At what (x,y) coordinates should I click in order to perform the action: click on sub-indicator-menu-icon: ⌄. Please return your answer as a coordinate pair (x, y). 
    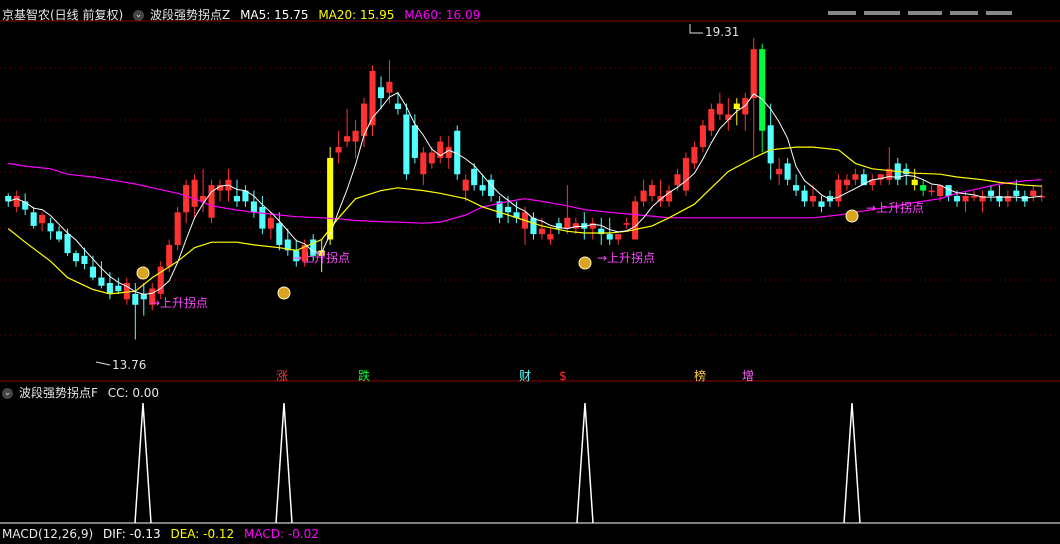
    Looking at the image, I should click on (7, 393).